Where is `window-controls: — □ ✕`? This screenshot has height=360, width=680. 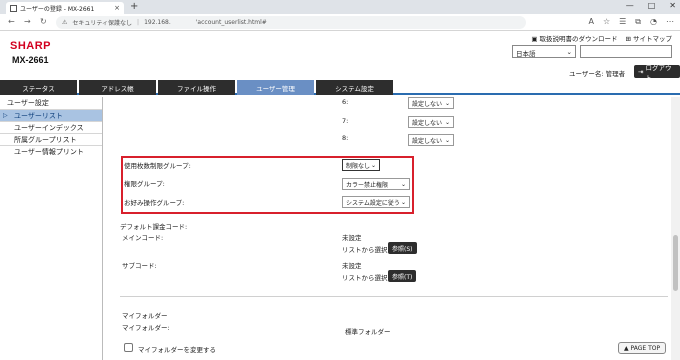 window-controls: — □ ✕ is located at coordinates (651, 5).